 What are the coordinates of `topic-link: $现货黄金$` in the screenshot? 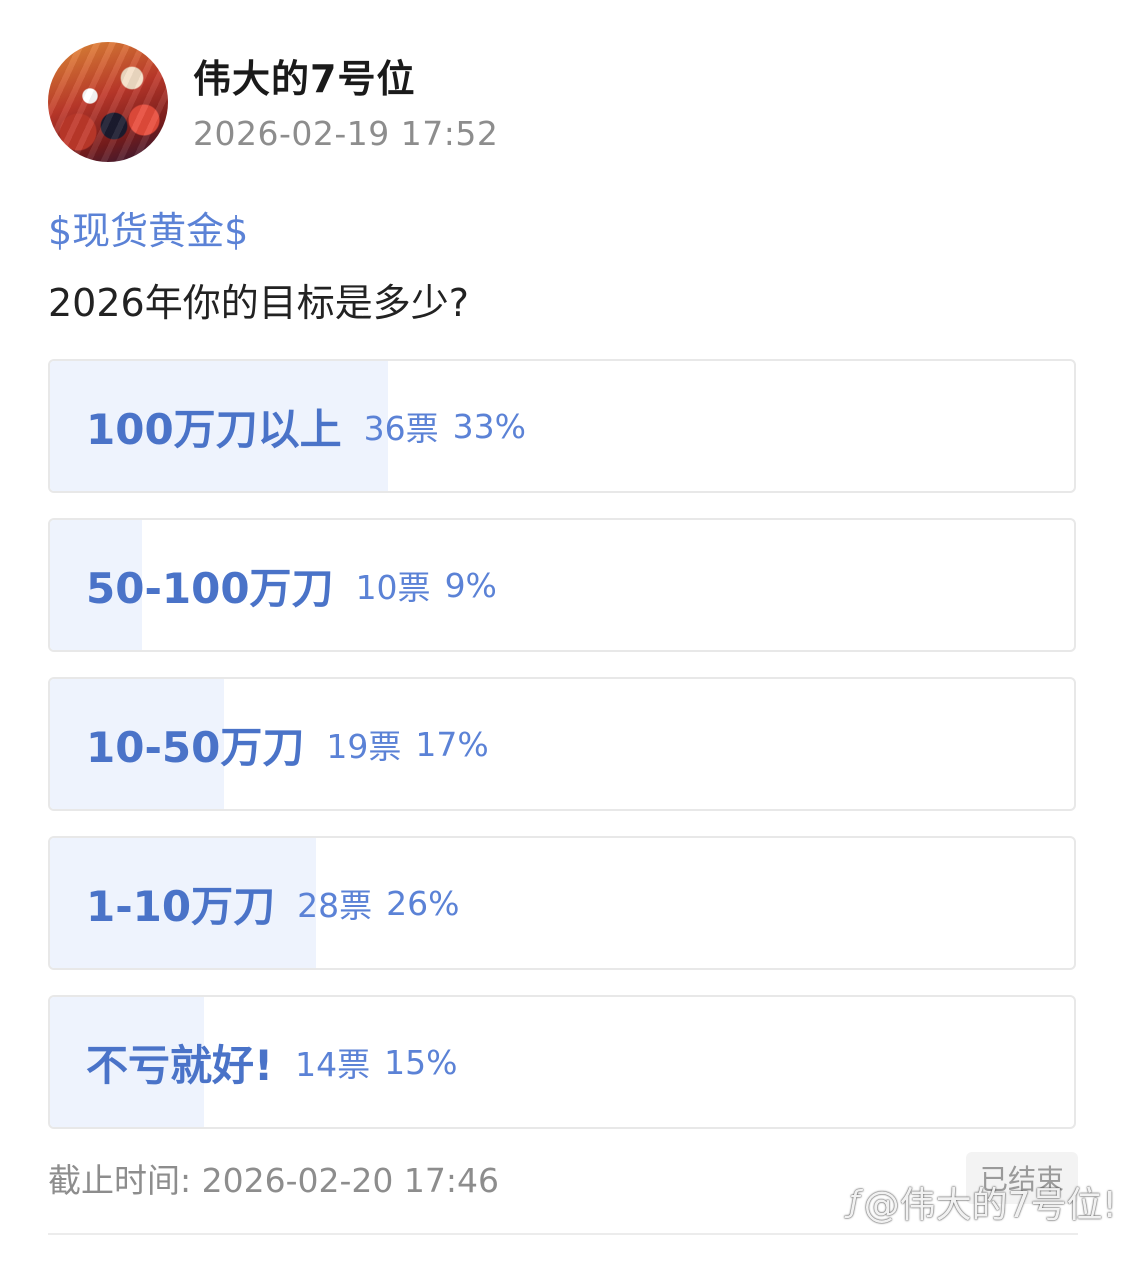 It's located at (148, 227).